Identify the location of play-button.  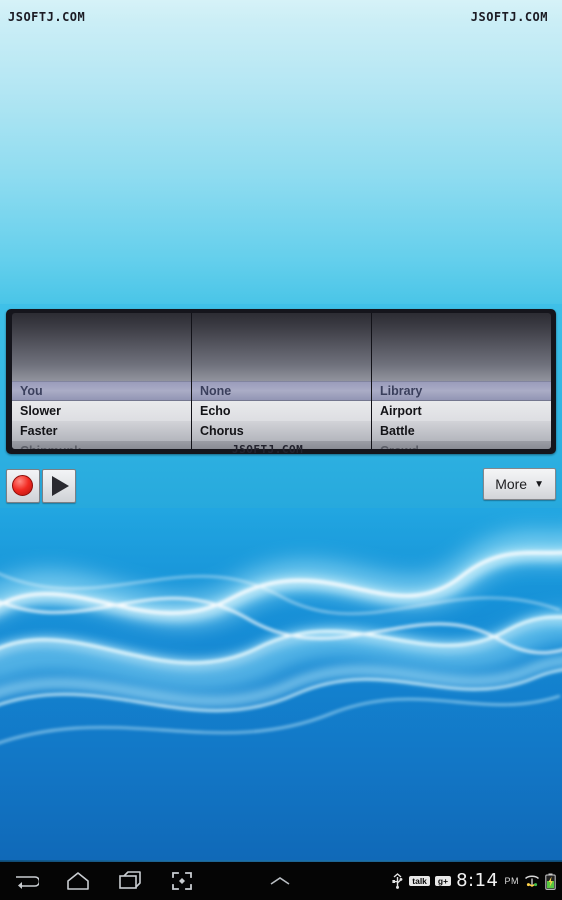
(59, 486).